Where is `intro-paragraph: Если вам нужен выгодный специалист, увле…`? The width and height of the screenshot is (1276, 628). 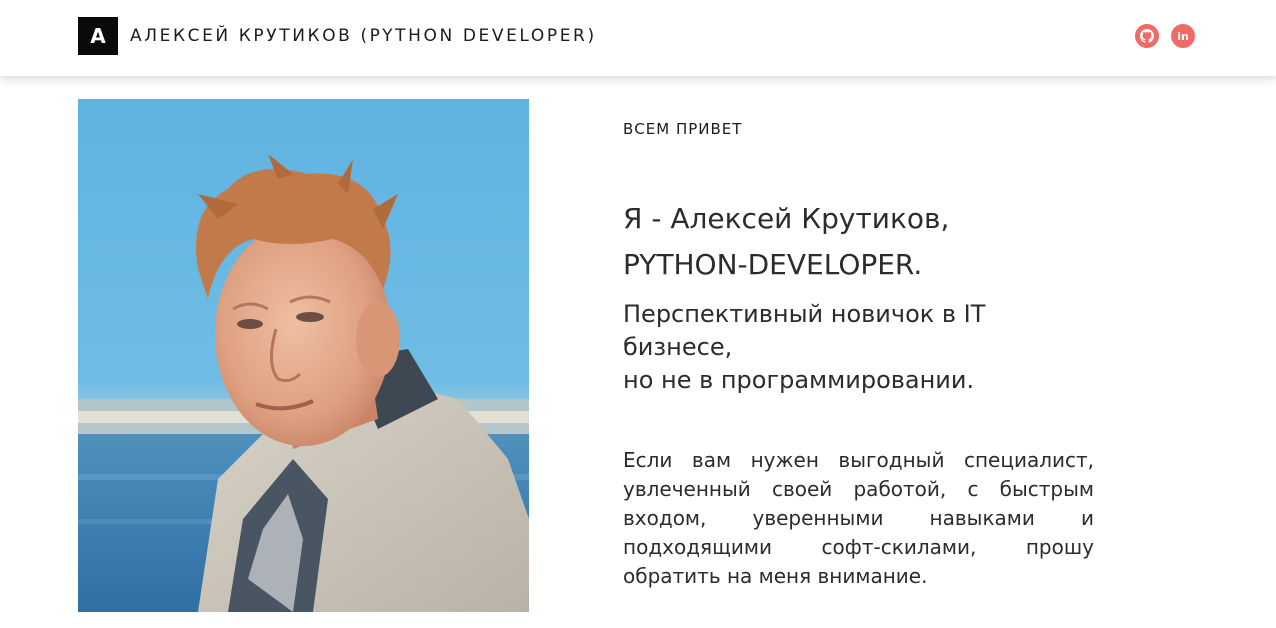 intro-paragraph: Если вам нужен выгодный специалист, увле… is located at coordinates (858, 518).